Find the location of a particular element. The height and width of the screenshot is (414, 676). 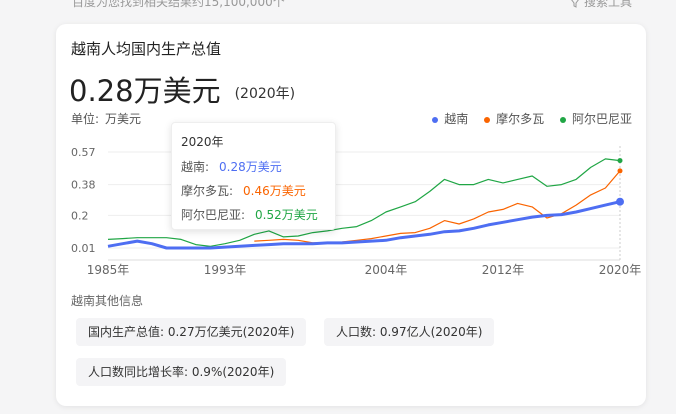

x-tick-label: 2020年 is located at coordinates (620, 270).